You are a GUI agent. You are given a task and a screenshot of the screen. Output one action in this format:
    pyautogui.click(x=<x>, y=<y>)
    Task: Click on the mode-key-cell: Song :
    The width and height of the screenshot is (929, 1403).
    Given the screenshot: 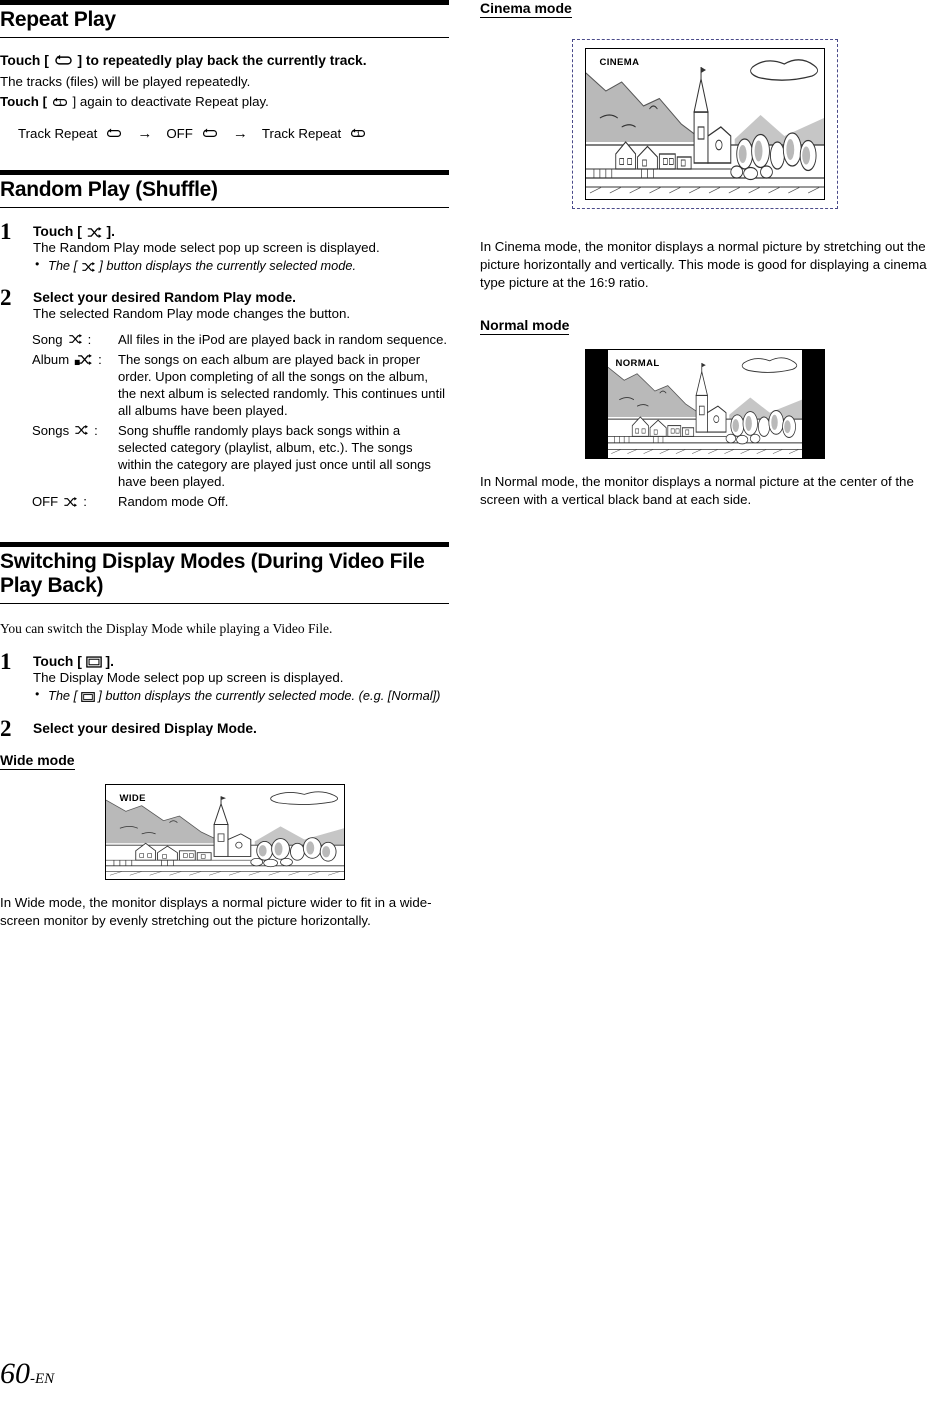 What is the action you would take?
    pyautogui.click(x=55, y=339)
    